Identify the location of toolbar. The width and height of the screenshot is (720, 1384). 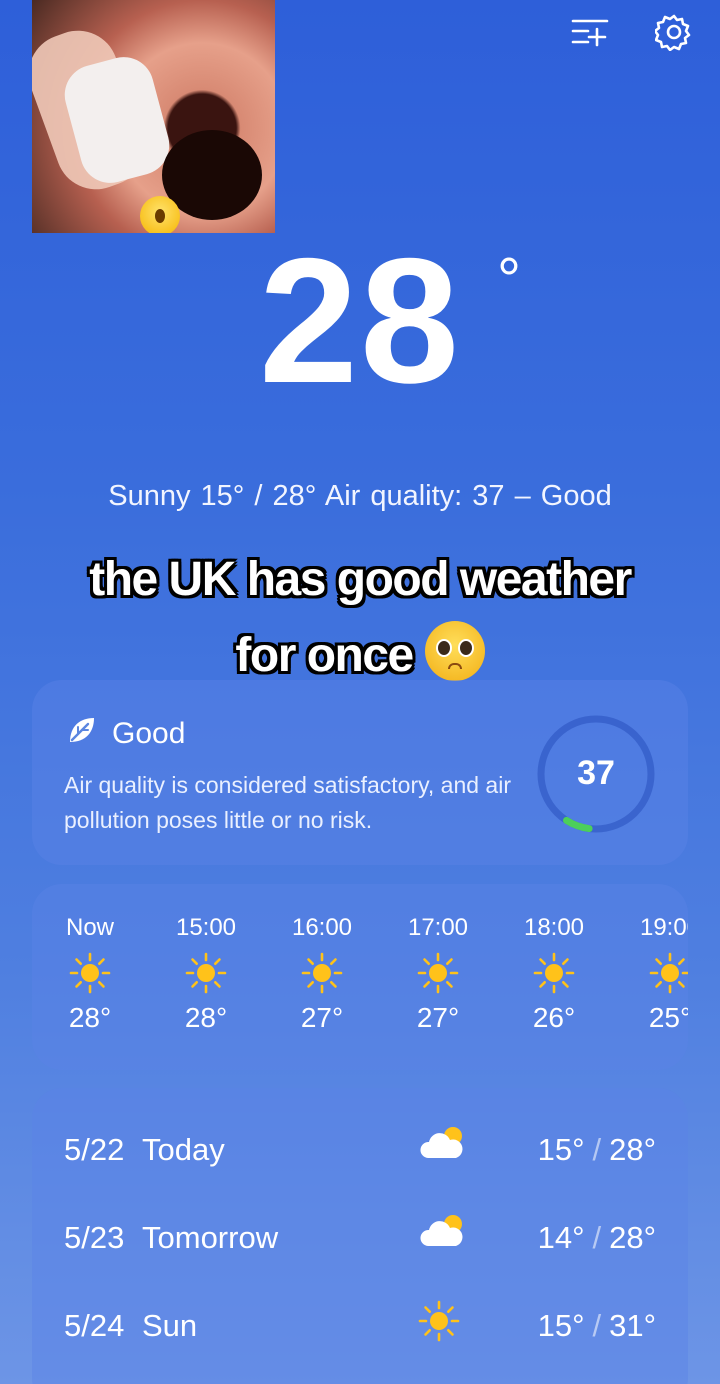
(632, 32).